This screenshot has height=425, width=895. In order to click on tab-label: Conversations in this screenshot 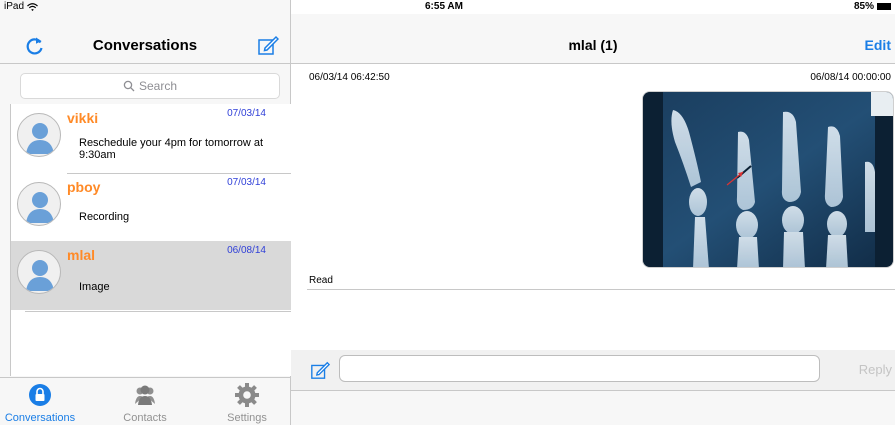, I will do `click(40, 418)`.